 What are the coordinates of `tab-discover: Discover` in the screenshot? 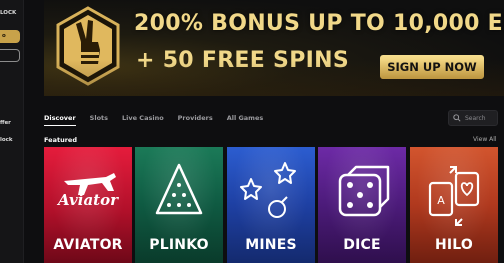 It's located at (60, 120).